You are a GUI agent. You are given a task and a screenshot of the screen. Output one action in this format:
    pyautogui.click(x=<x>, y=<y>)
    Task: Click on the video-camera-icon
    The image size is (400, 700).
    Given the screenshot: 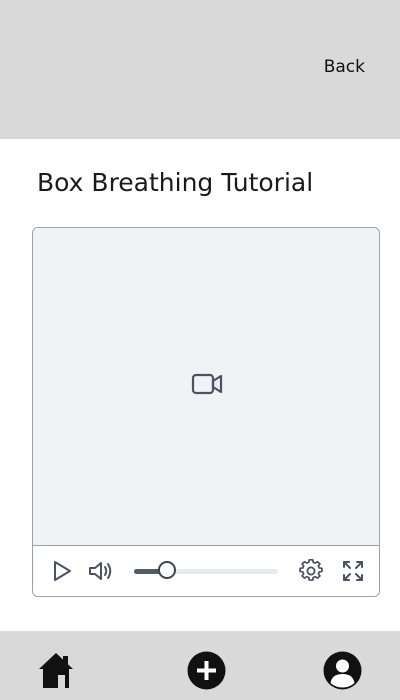 What is the action you would take?
    pyautogui.click(x=207, y=384)
    